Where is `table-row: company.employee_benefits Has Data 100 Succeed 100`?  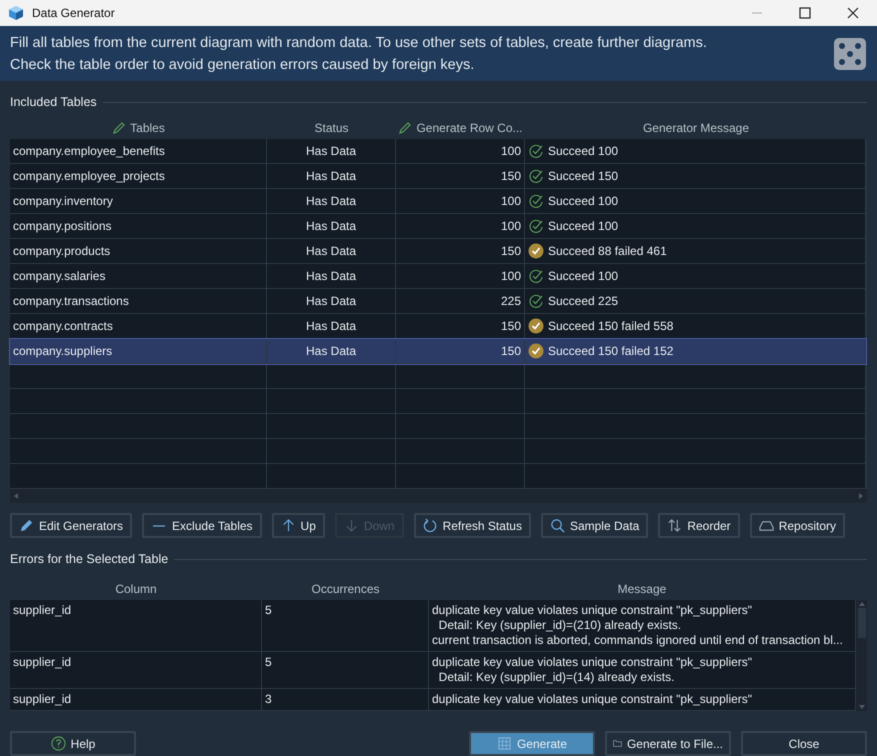
table-row: company.employee_benefits Has Data 100 Succeed 100 is located at coordinates (438, 151).